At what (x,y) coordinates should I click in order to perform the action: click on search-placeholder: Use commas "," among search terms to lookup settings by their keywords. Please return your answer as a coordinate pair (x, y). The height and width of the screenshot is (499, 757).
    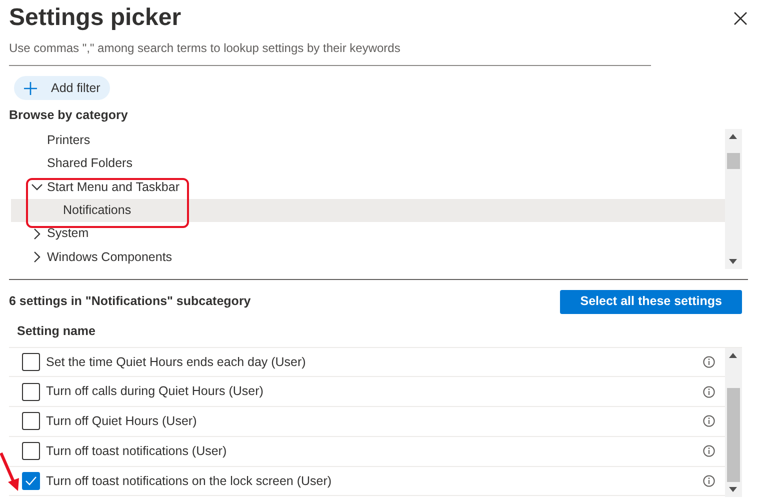
    Looking at the image, I should click on (204, 48).